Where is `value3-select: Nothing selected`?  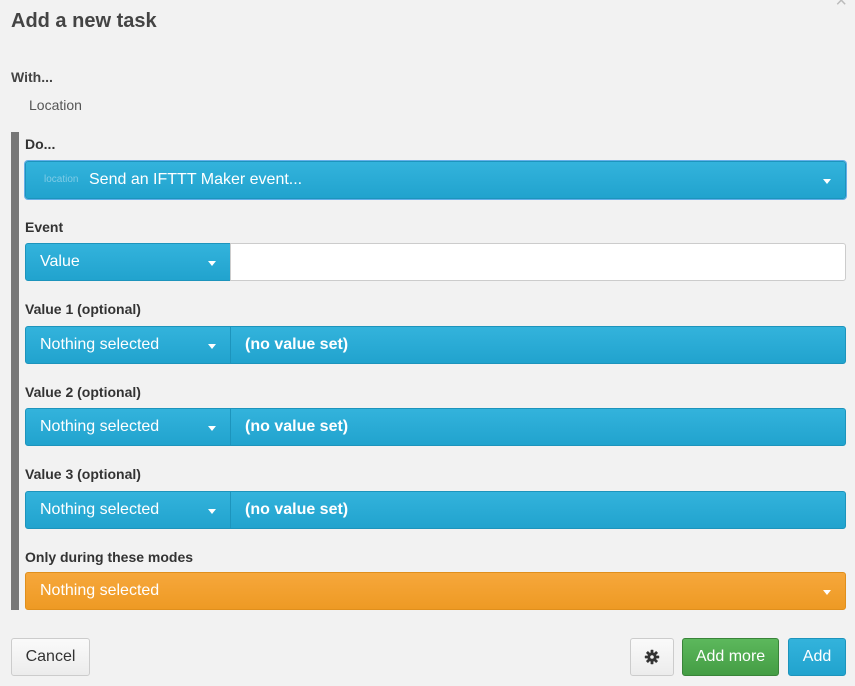 value3-select: Nothing selected is located at coordinates (128, 510).